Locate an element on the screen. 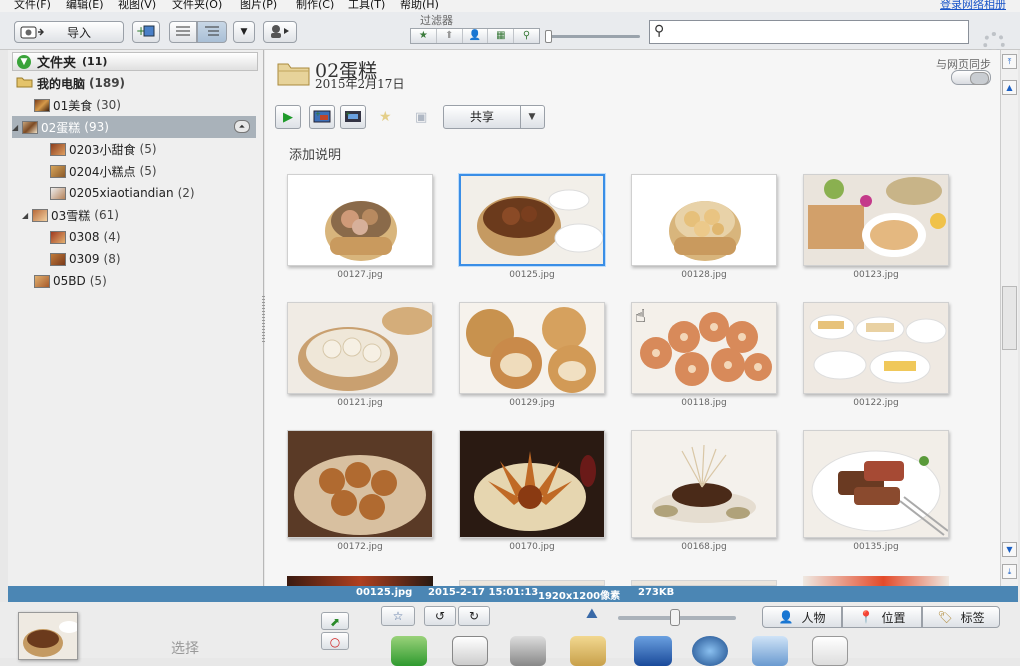 The image size is (1020, 666). photo-thumbnail: 00128.jpg is located at coordinates (704, 227).